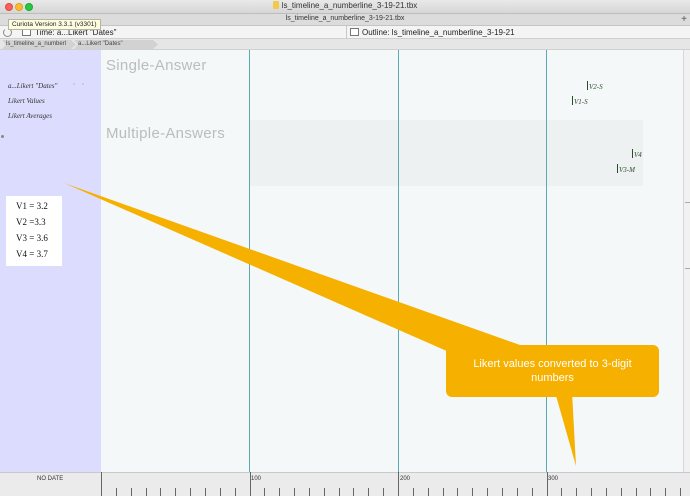 The height and width of the screenshot is (496, 690). What do you see at coordinates (2, 136) in the screenshot?
I see `row-bullet-icon` at bounding box center [2, 136].